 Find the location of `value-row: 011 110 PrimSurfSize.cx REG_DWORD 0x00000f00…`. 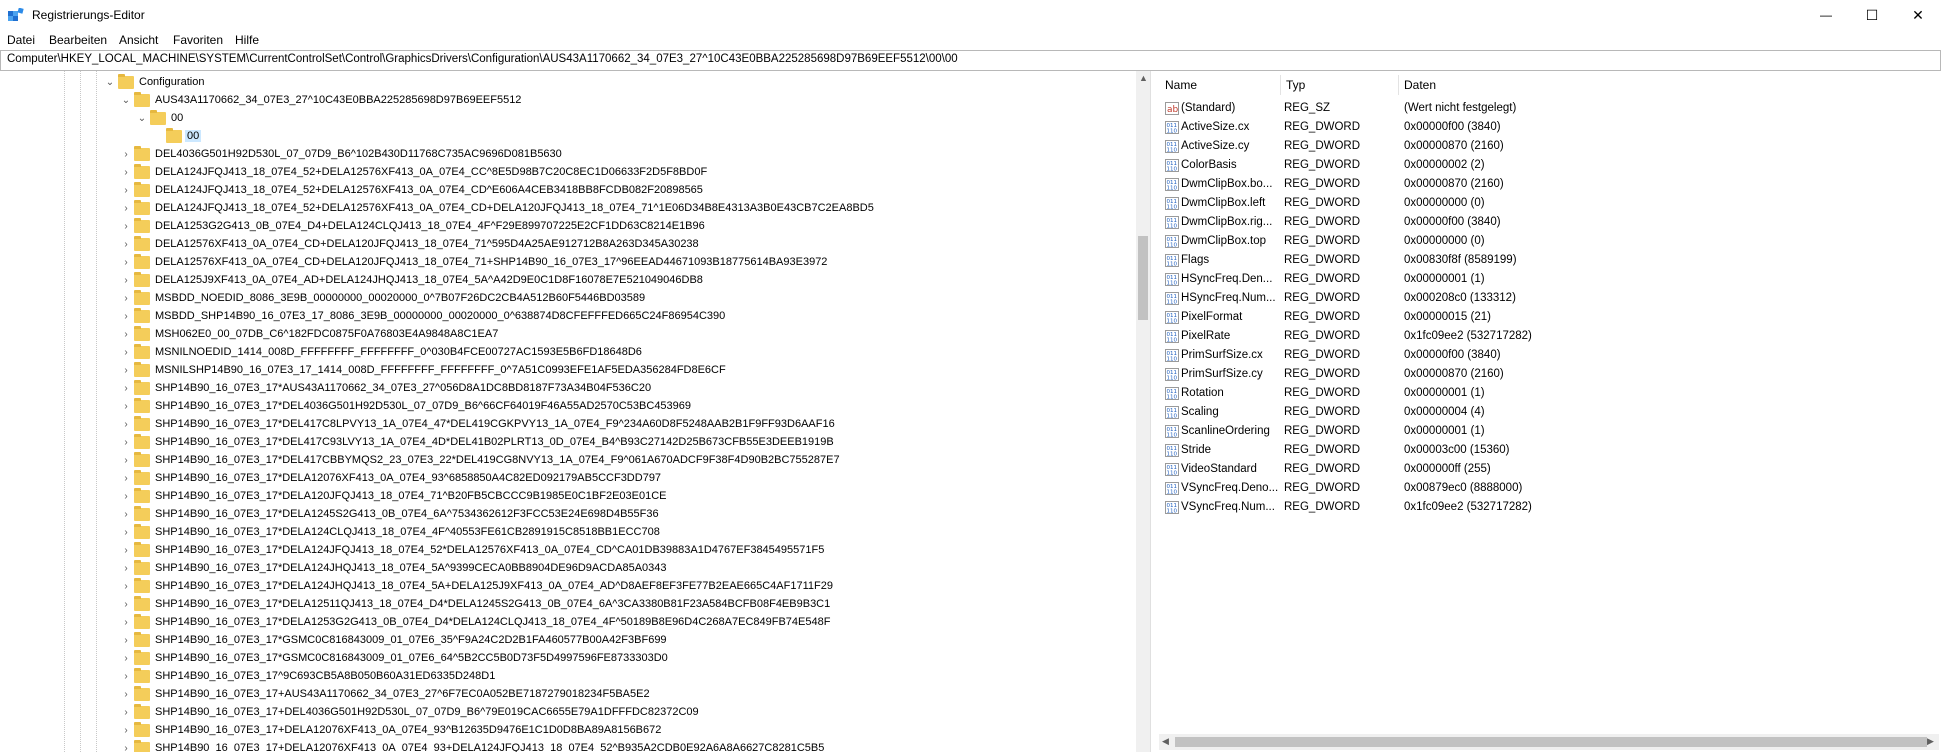

value-row: 011 110 PrimSurfSize.cx REG_DWORD 0x00000f00… is located at coordinates (1549, 355).